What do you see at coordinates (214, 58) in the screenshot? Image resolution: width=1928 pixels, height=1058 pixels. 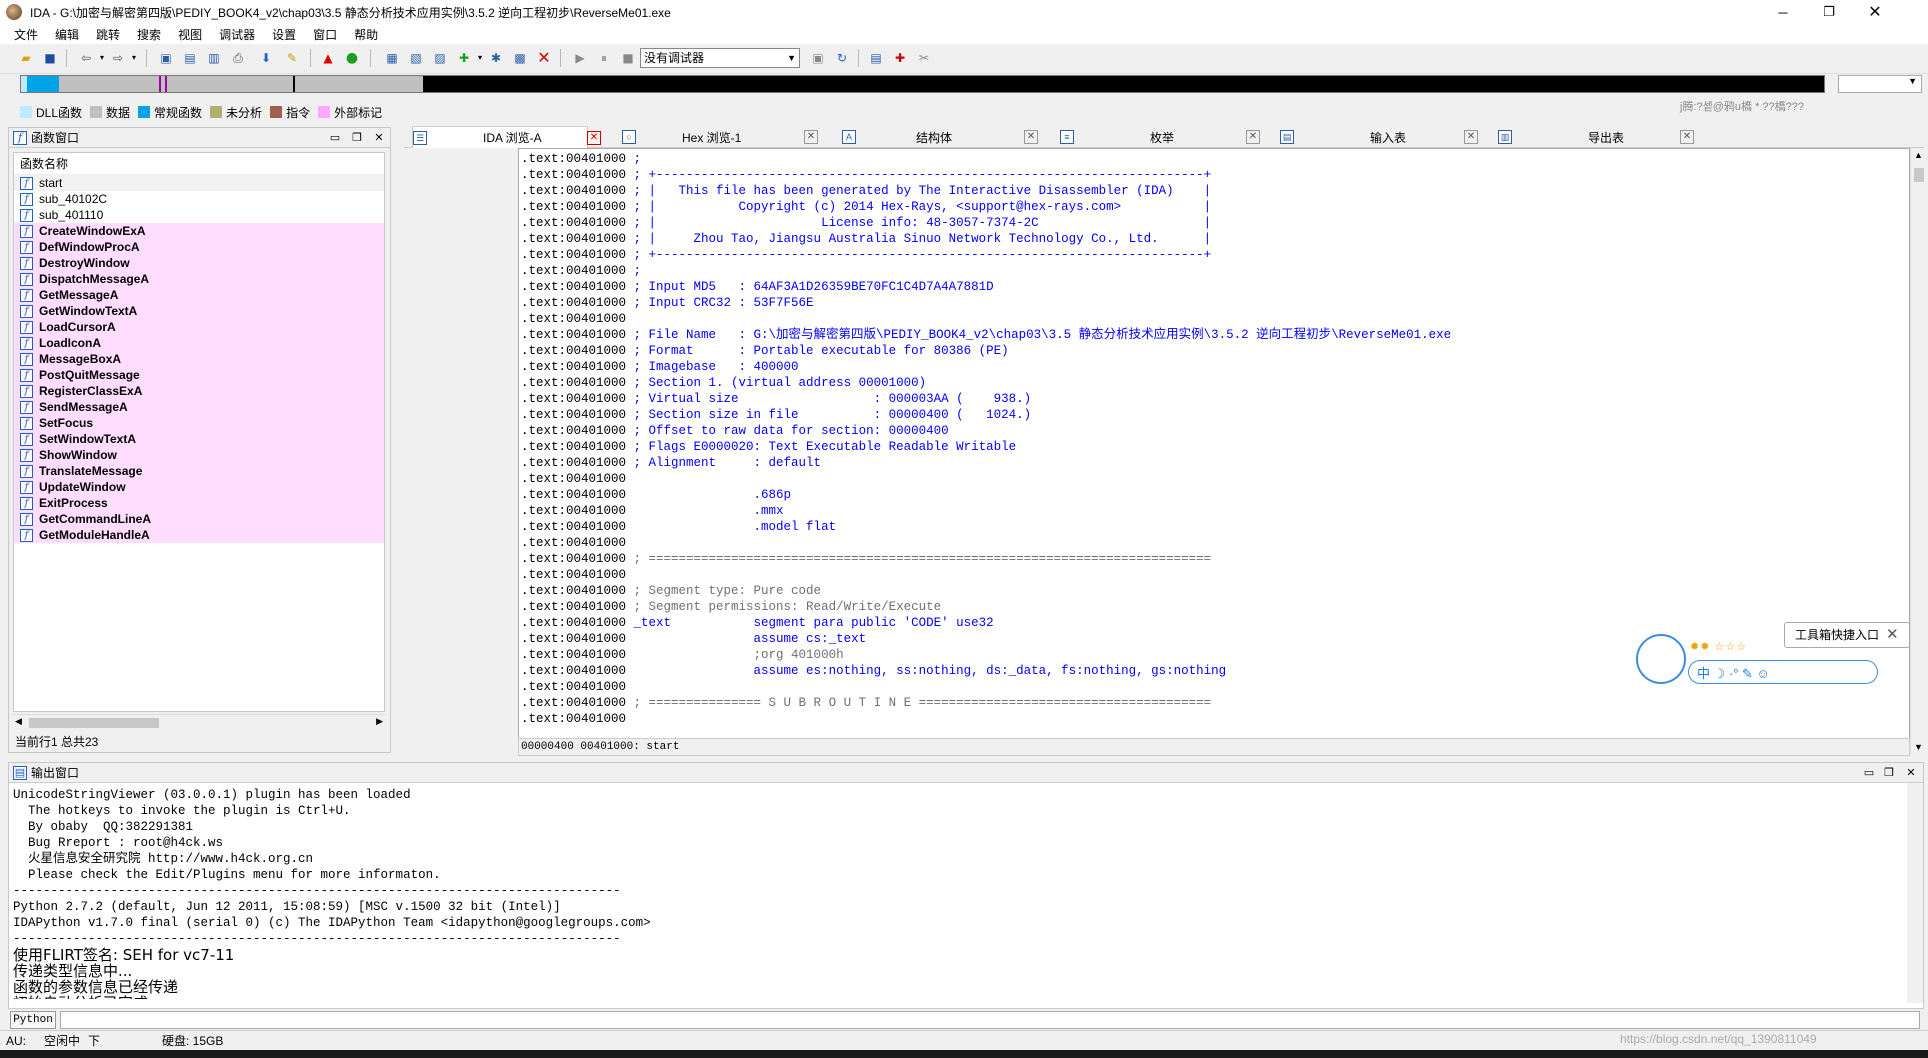 I see `find-icon: ▥` at bounding box center [214, 58].